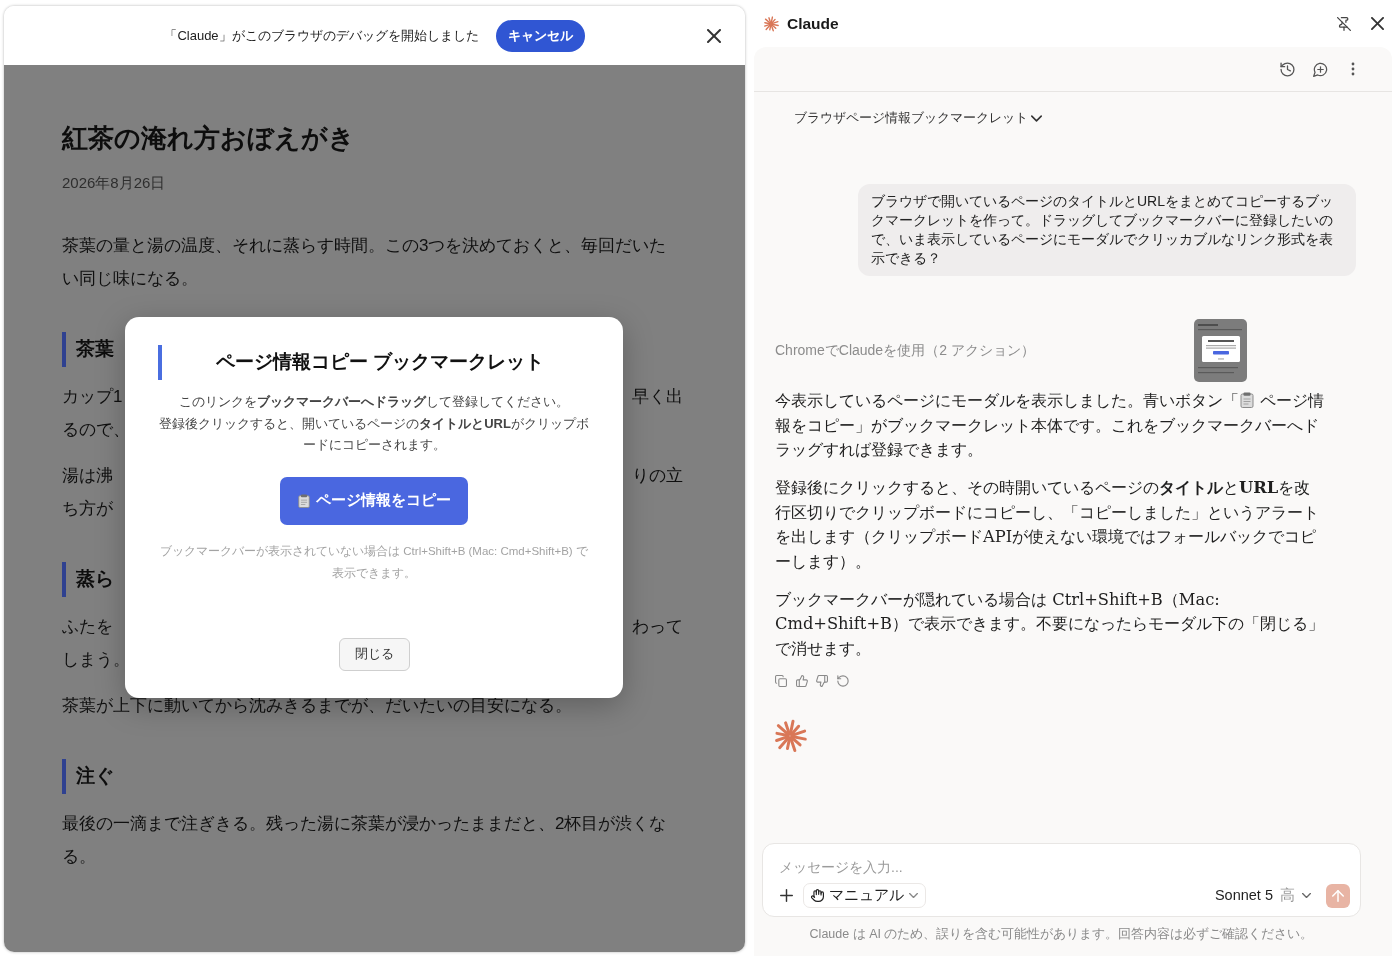 This screenshot has height=956, width=1400. What do you see at coordinates (657, 475) in the screenshot?
I see `paragraph-fragment: りの立` at bounding box center [657, 475].